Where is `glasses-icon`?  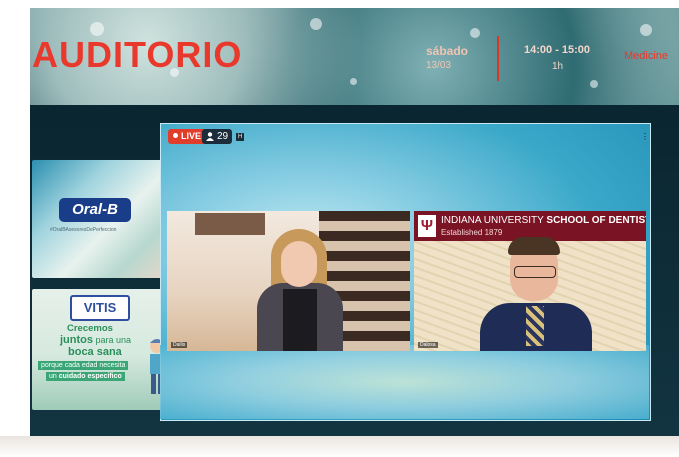 glasses-icon is located at coordinates (535, 272).